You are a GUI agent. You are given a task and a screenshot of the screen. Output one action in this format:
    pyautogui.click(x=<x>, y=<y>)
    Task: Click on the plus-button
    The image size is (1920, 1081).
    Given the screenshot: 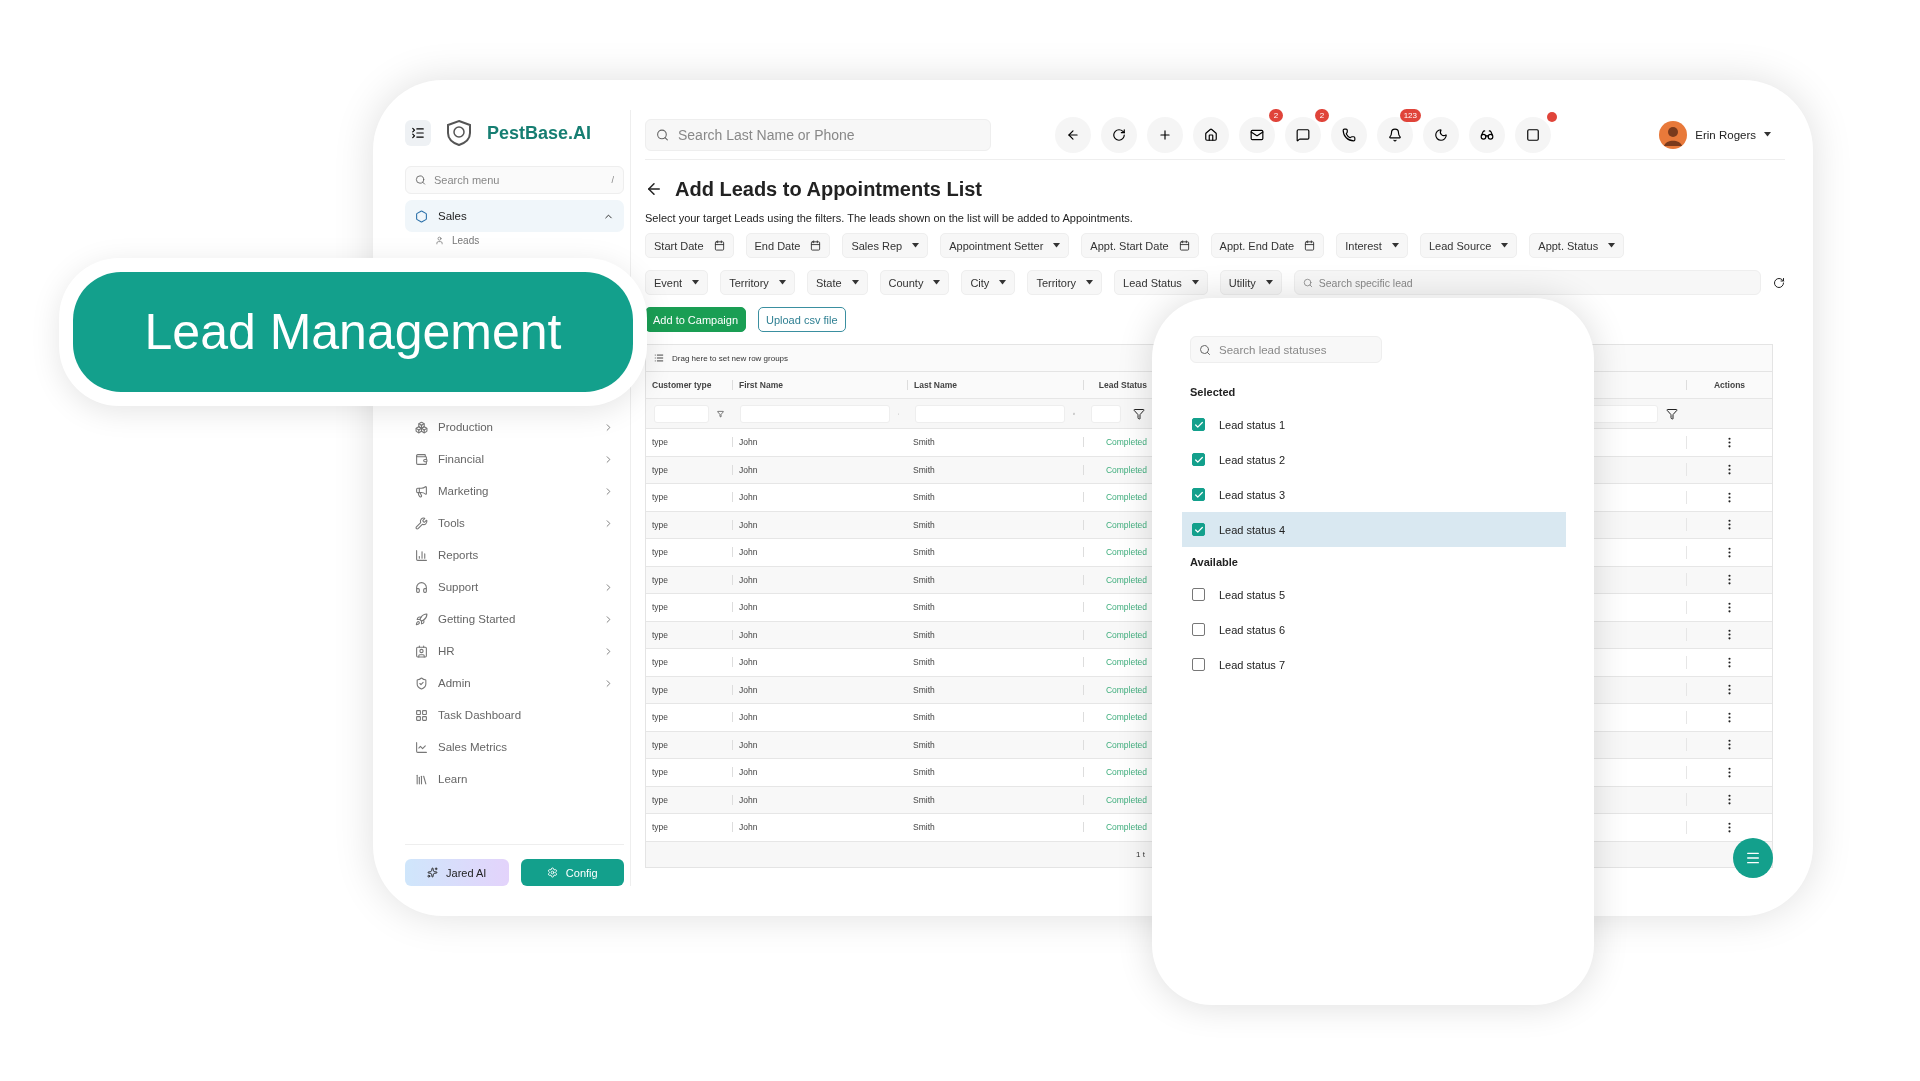 What is the action you would take?
    pyautogui.click(x=1165, y=134)
    